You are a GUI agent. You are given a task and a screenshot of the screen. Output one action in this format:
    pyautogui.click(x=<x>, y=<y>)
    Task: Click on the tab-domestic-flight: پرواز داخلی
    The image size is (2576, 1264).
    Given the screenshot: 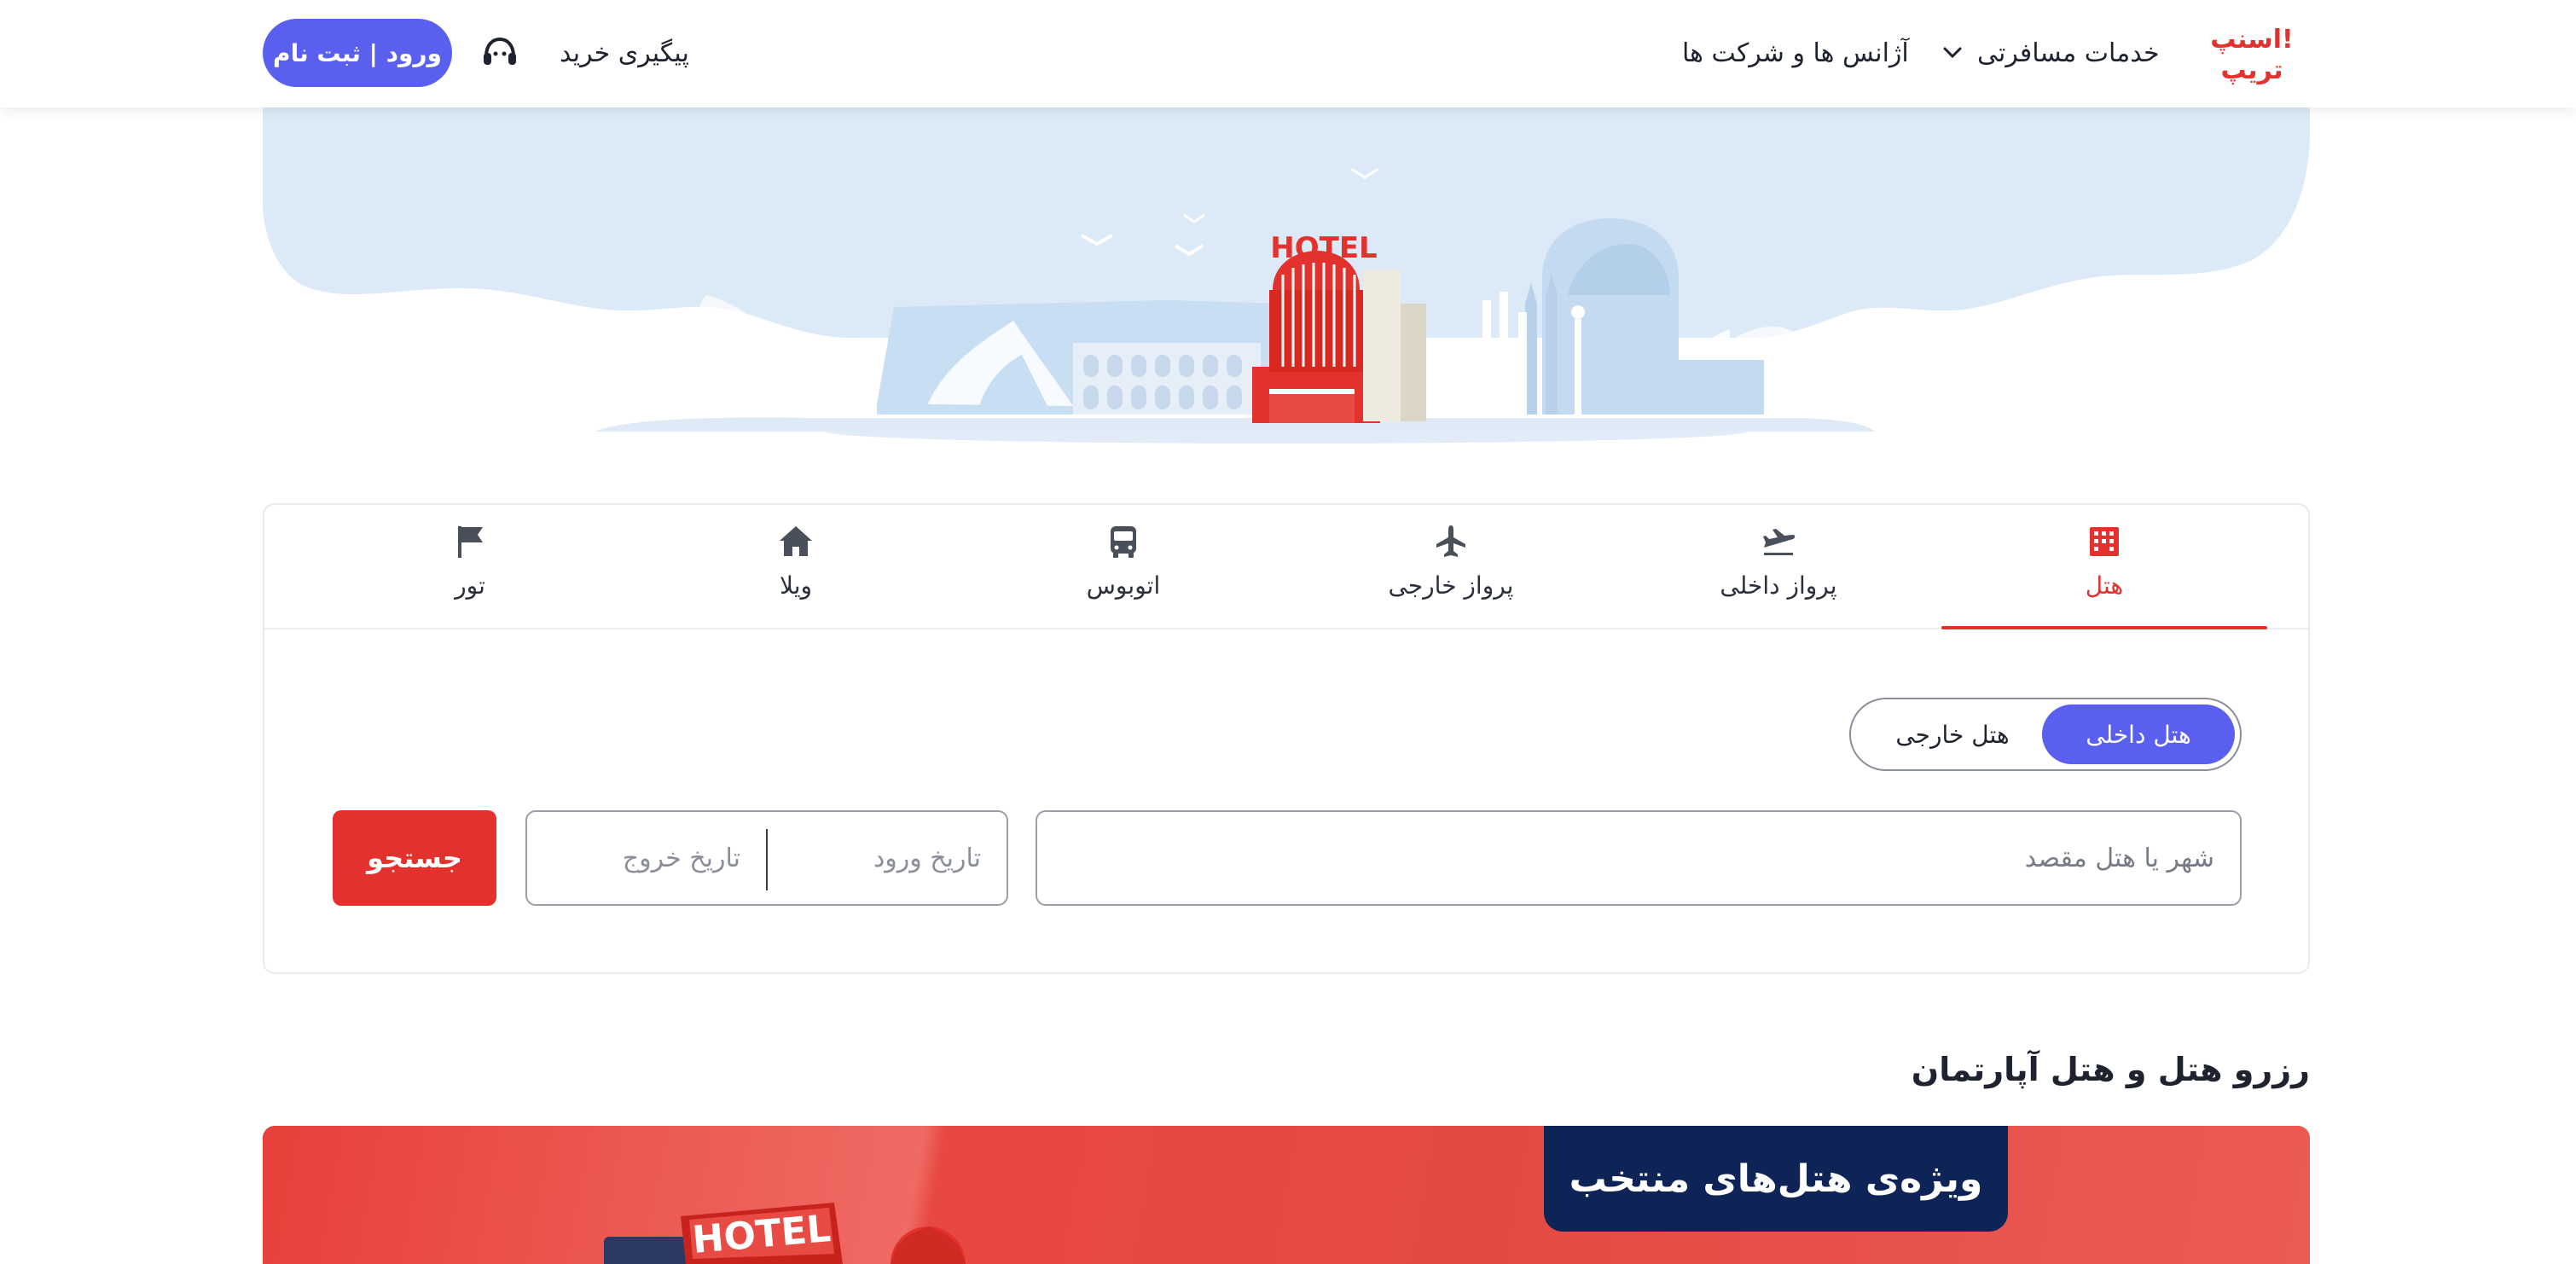 What is the action you would take?
    pyautogui.click(x=1778, y=575)
    